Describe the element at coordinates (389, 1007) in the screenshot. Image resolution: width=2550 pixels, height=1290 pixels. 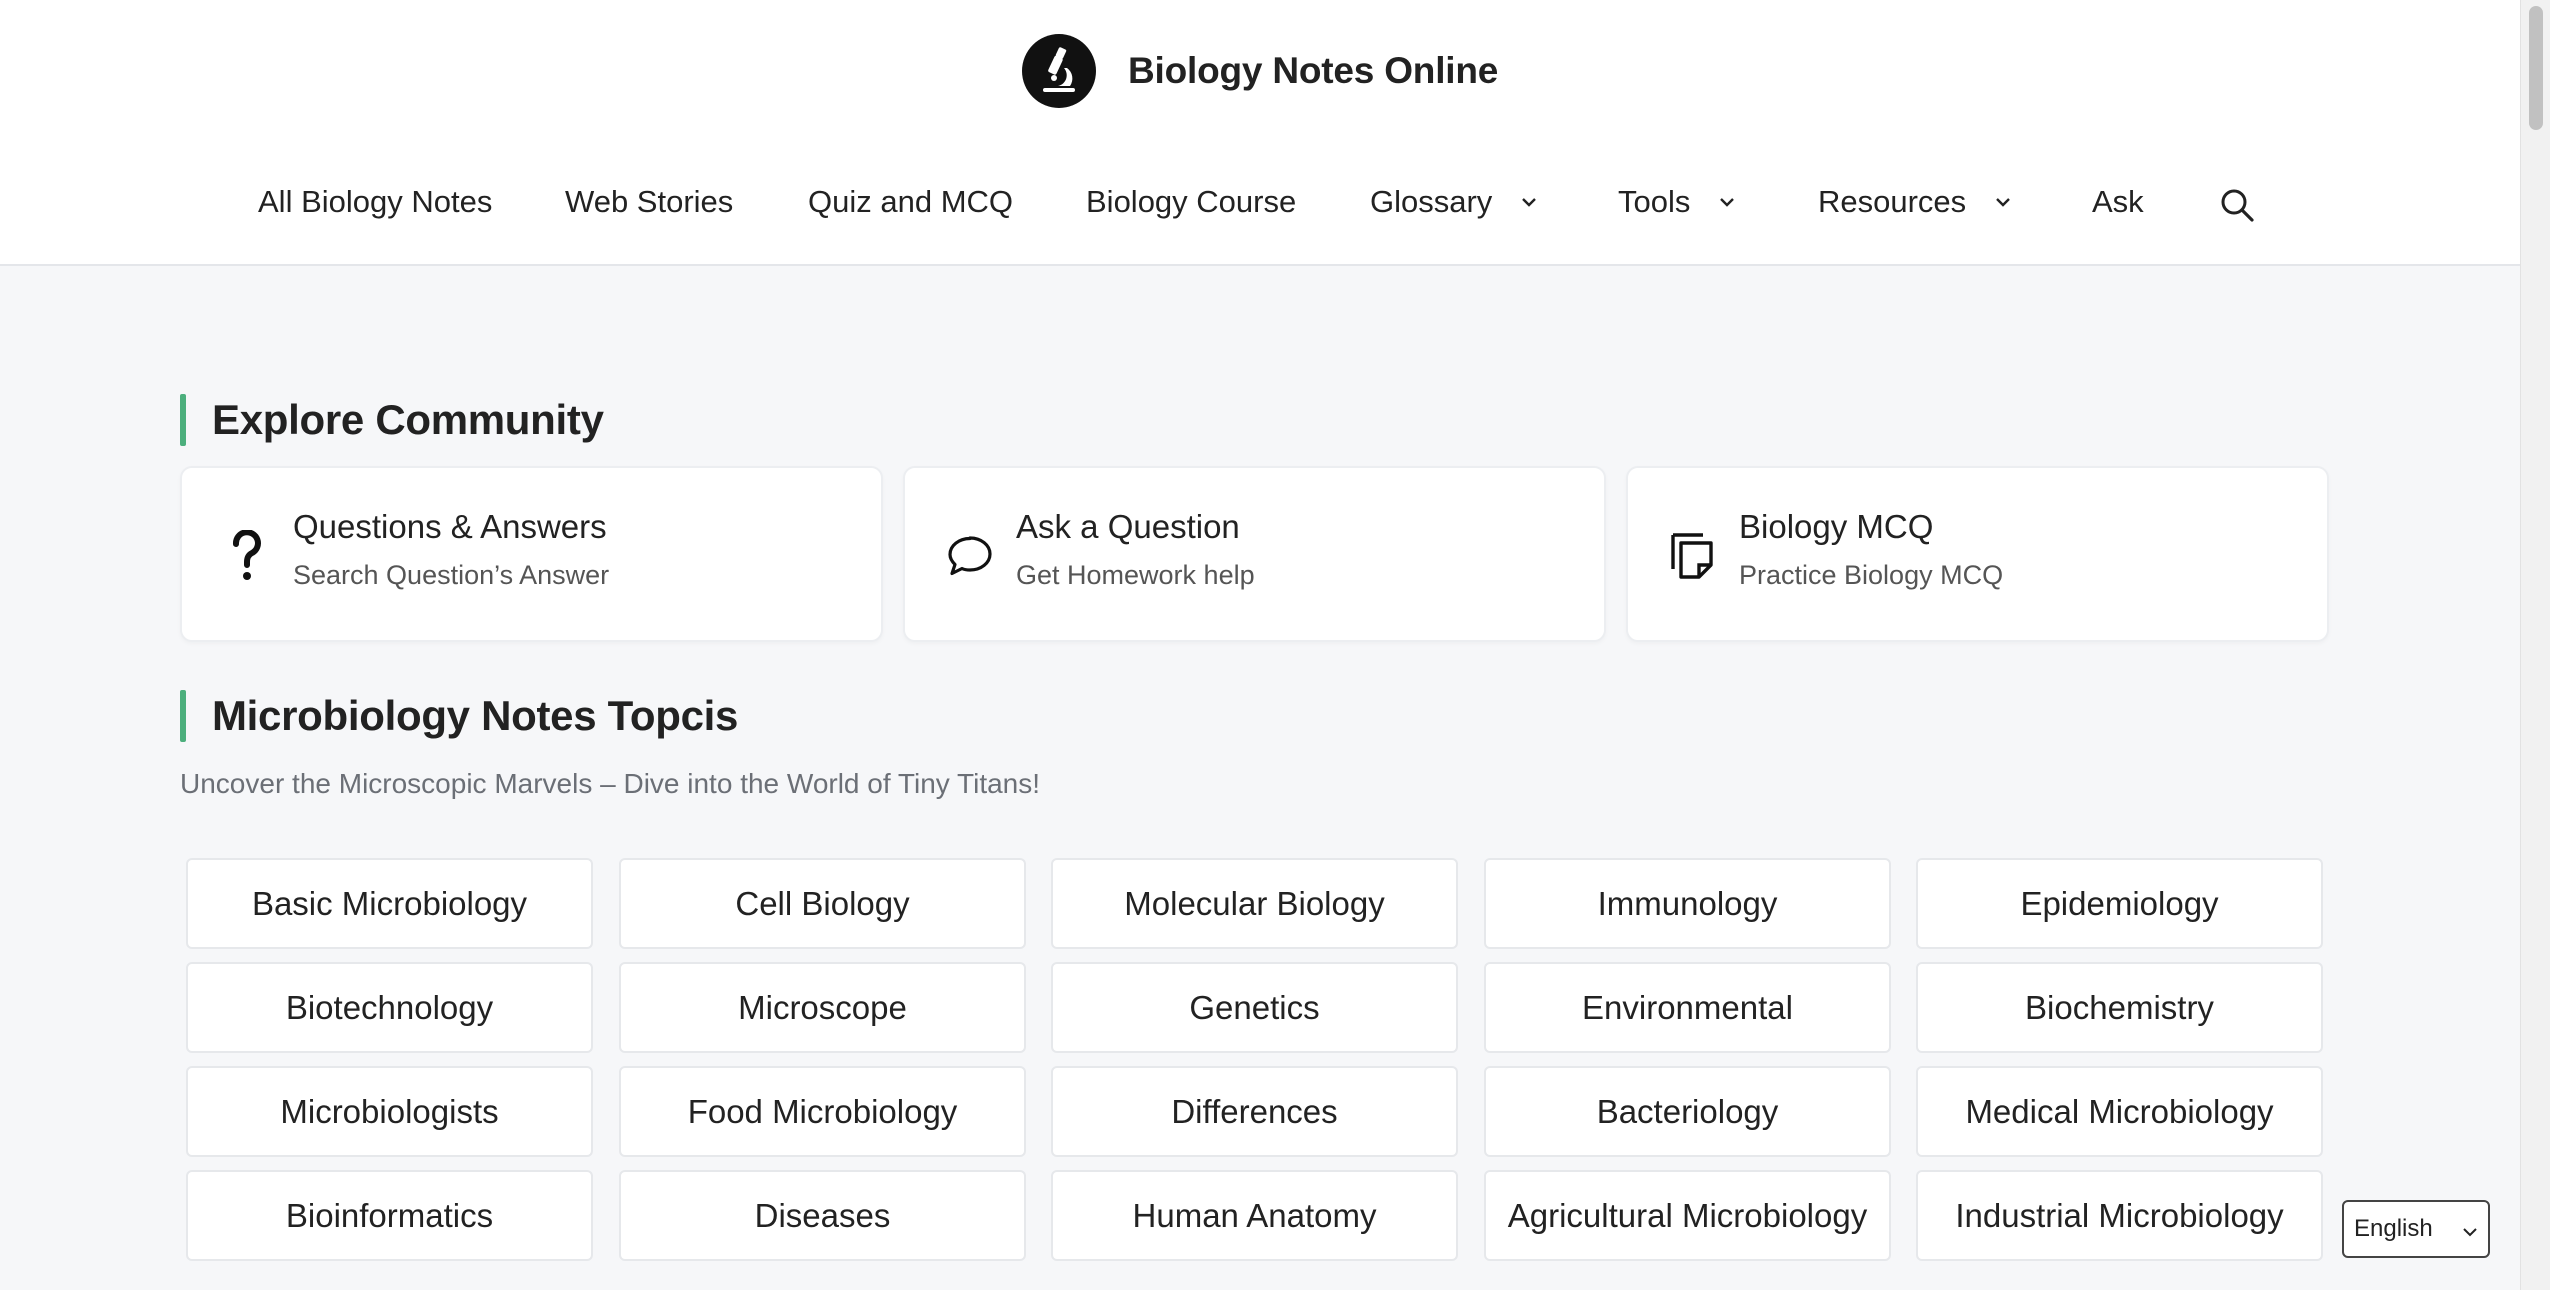
I see `topic-button: Biotechnology` at that location.